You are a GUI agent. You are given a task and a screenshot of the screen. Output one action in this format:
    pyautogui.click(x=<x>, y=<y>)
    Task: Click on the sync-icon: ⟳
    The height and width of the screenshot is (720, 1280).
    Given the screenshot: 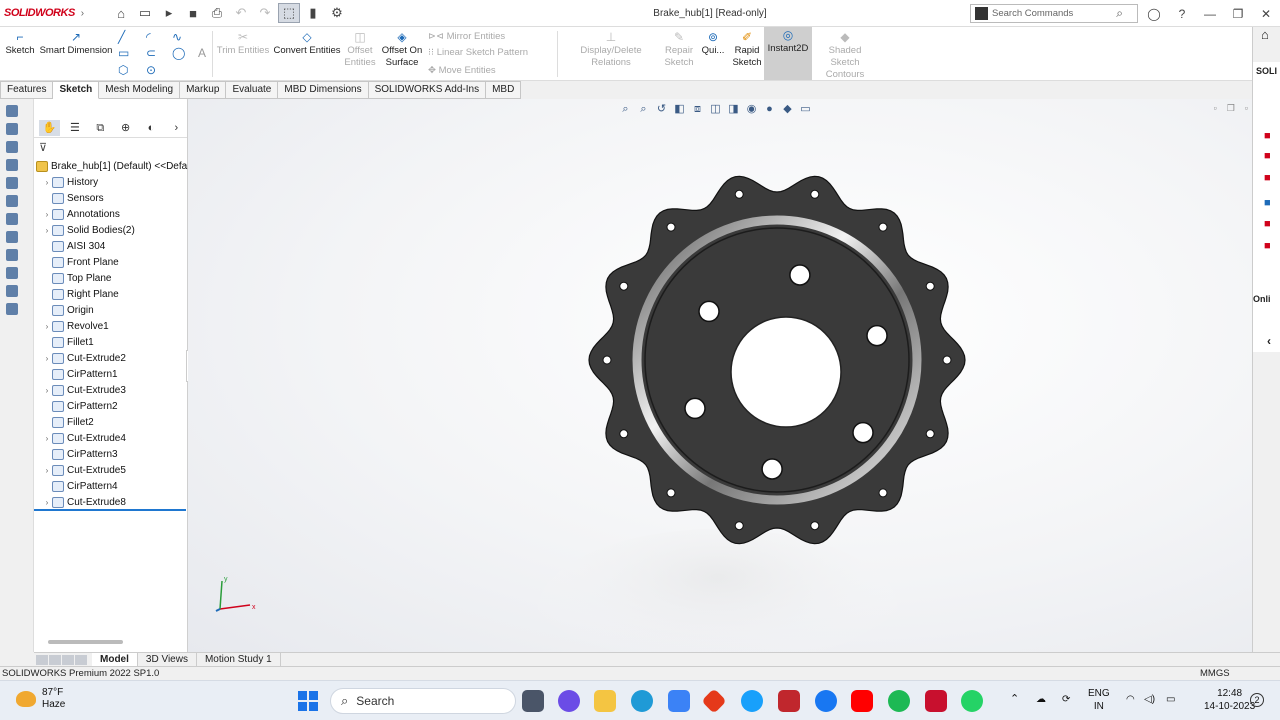 What is the action you would take?
    pyautogui.click(x=1066, y=699)
    